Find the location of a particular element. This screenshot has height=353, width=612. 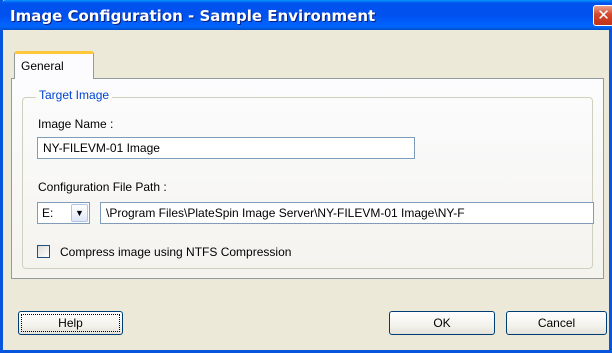

cancel-button: Cancel is located at coordinates (556, 323).